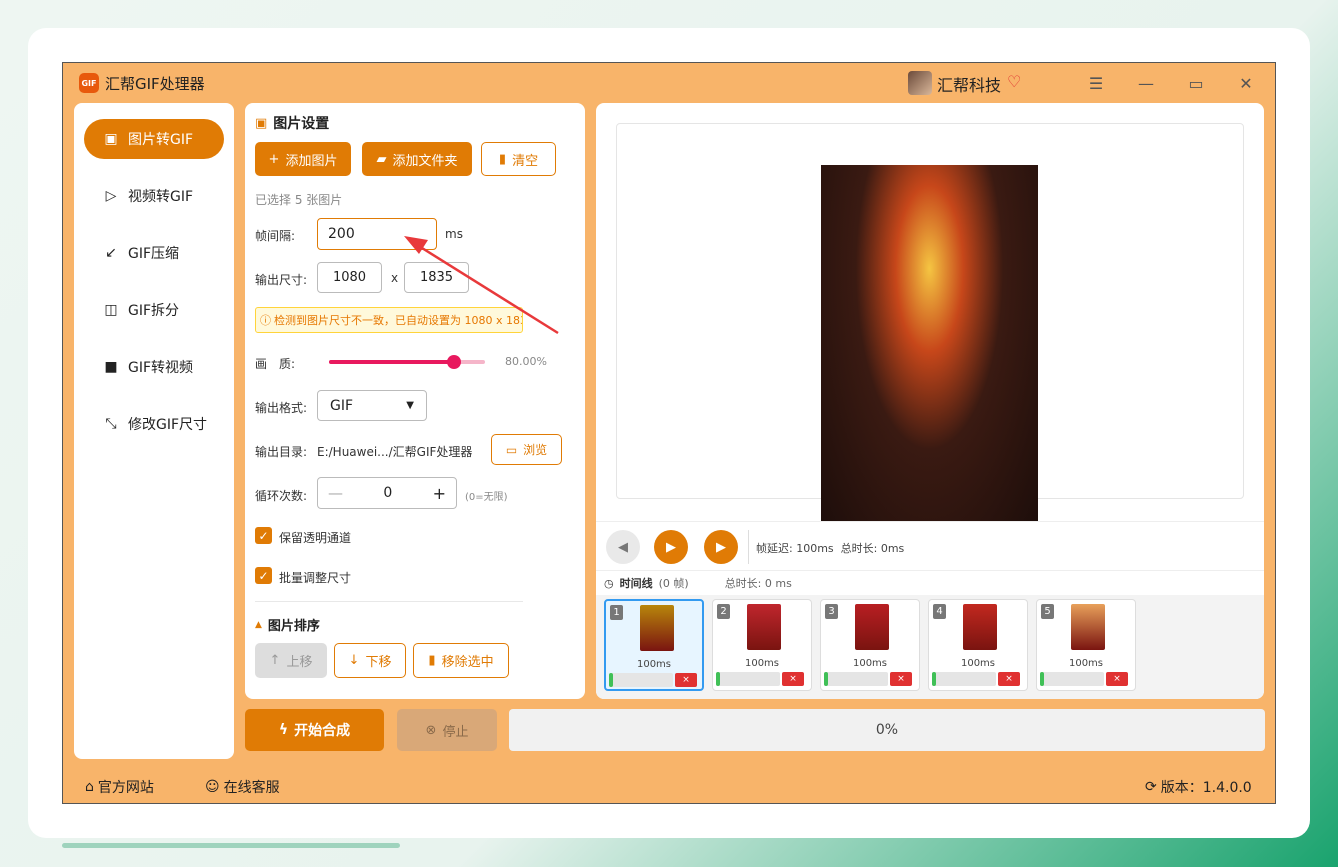 The height and width of the screenshot is (867, 1338). What do you see at coordinates (1096, 83) in the screenshot?
I see `menu-icon: ☰` at bounding box center [1096, 83].